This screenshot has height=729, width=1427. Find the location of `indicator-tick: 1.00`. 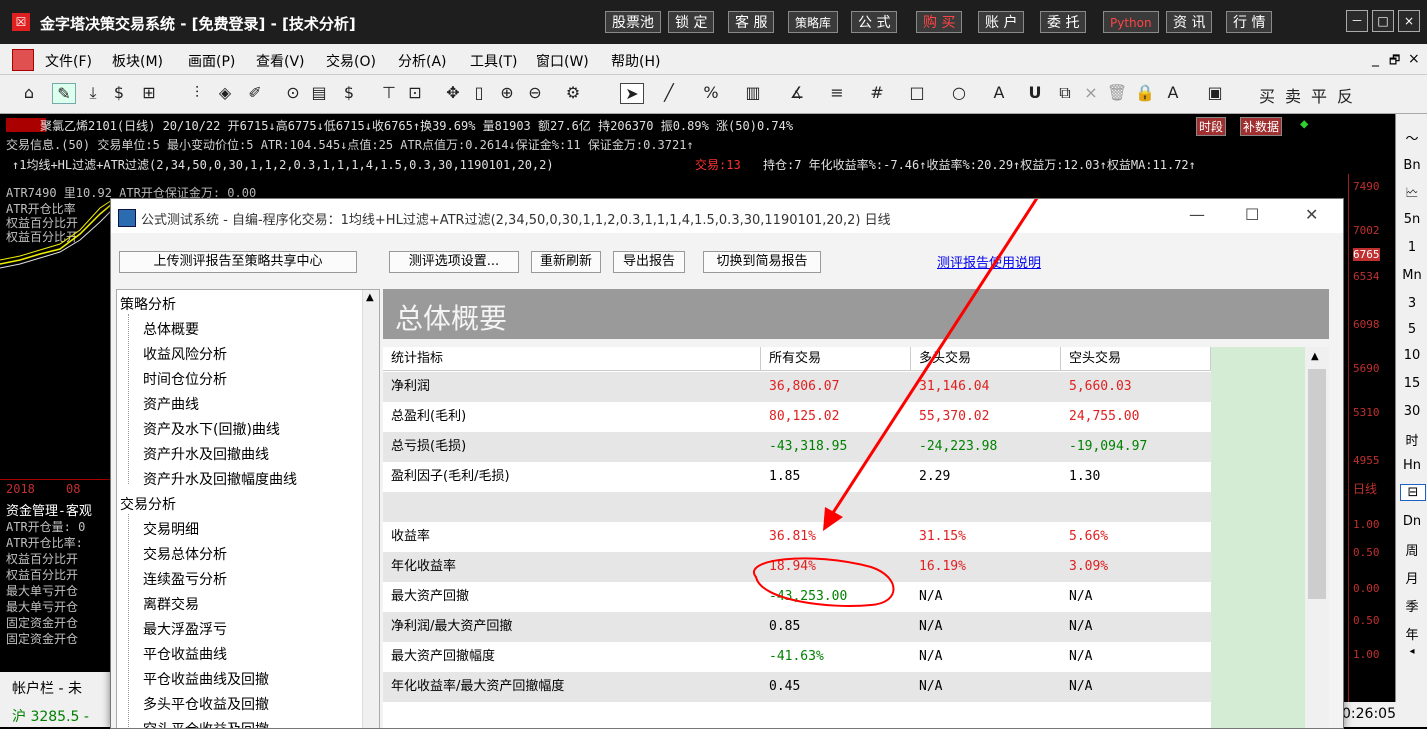

indicator-tick: 1.00 is located at coordinates (1366, 654).